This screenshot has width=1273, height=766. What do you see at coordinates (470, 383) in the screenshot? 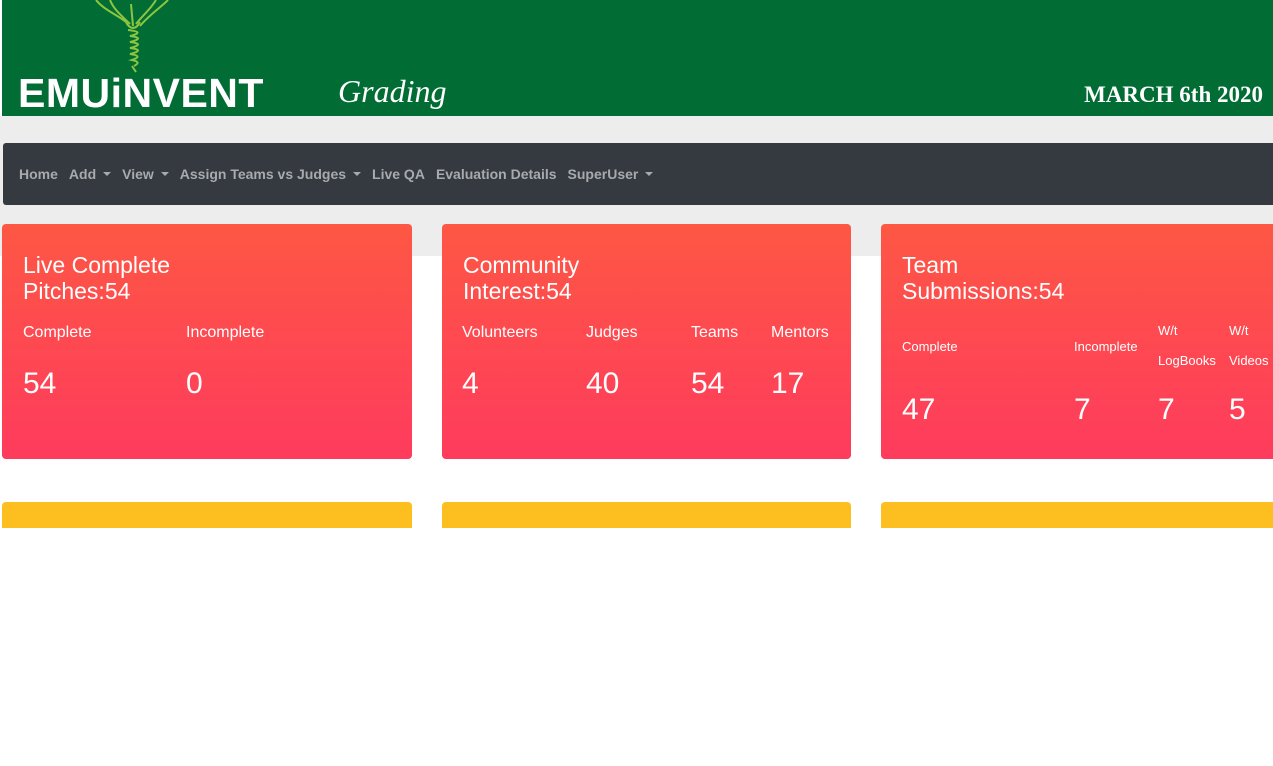
I see `stat-value-volunteers: 4` at bounding box center [470, 383].